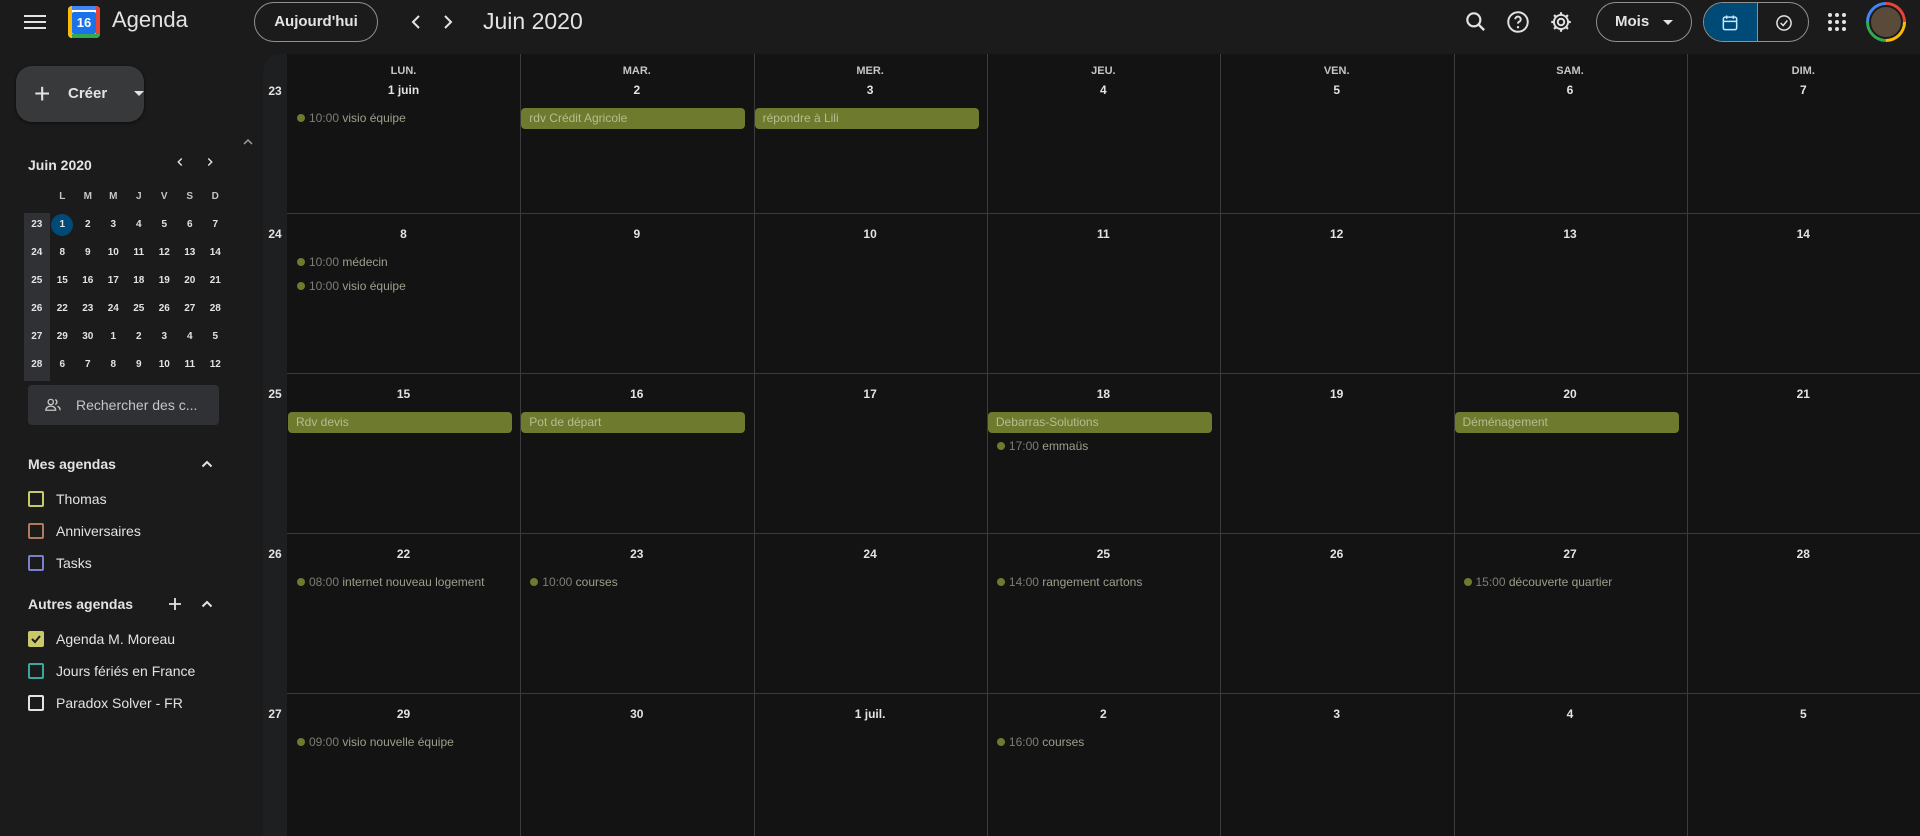  Describe the element at coordinates (190, 283) in the screenshot. I see `mini-day-cell: 20` at that location.